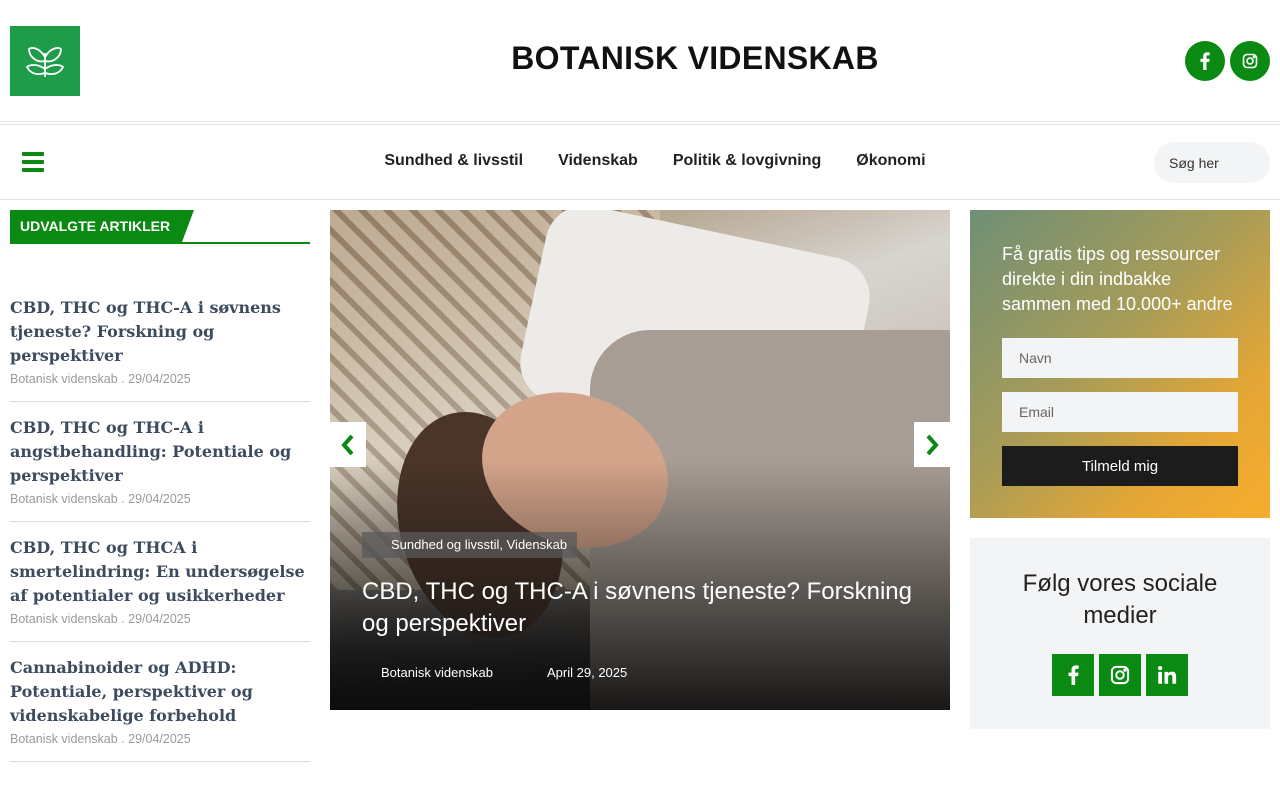 The image size is (1280, 800). I want to click on follow-title: Følg vores sociale medier, so click(1120, 599).